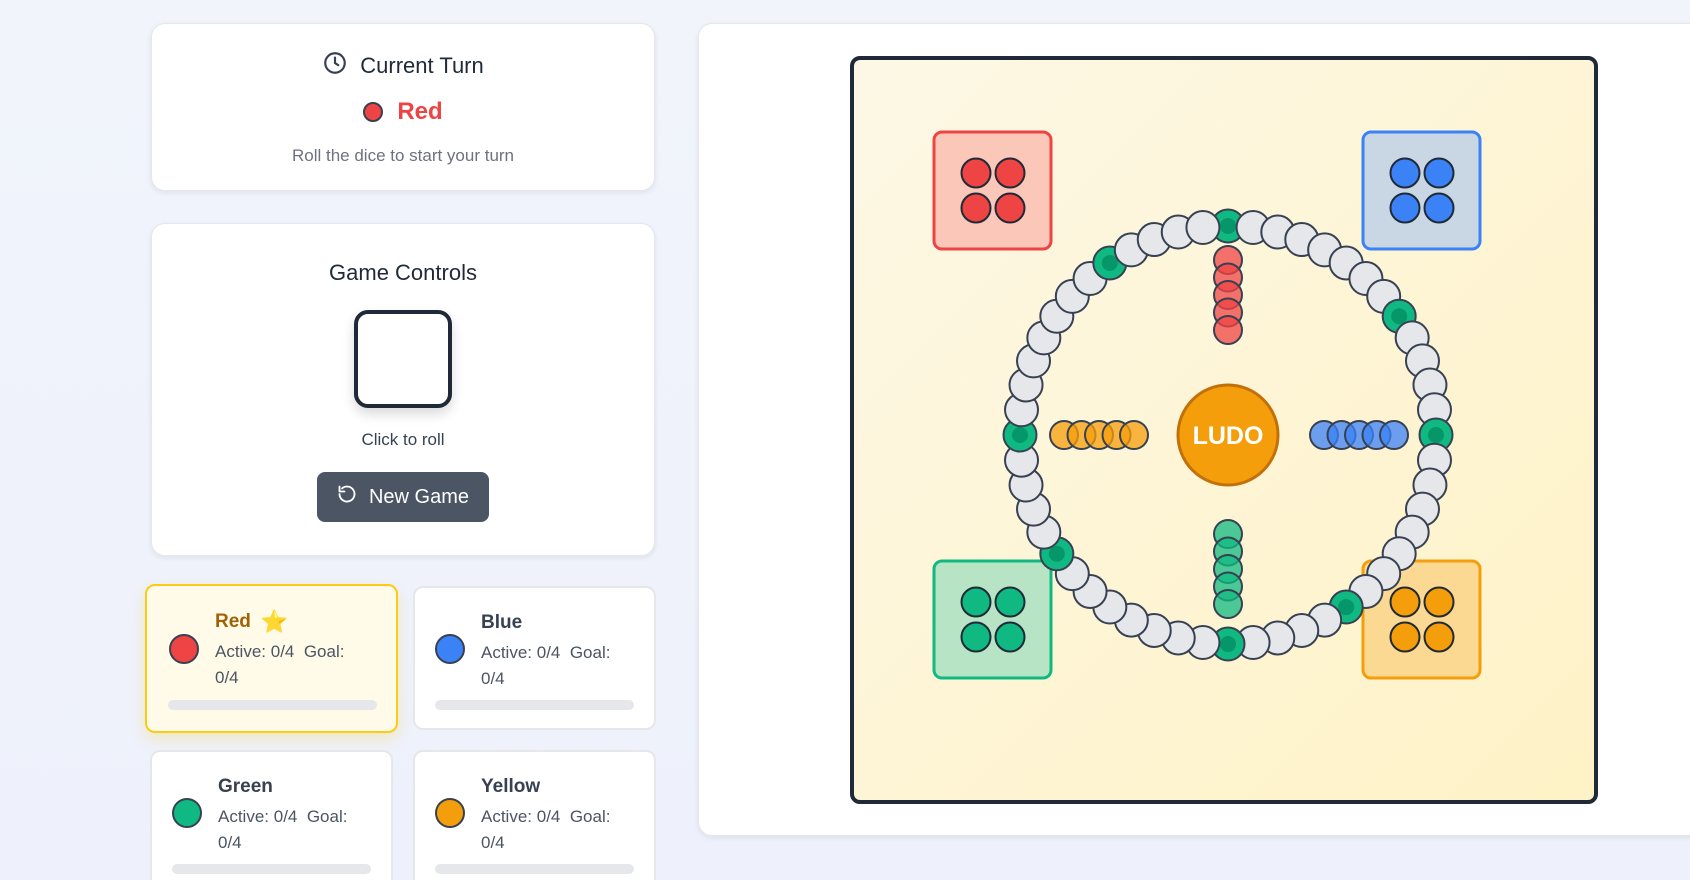 This screenshot has width=1690, height=880. I want to click on center-label: LUDO, so click(1228, 436).